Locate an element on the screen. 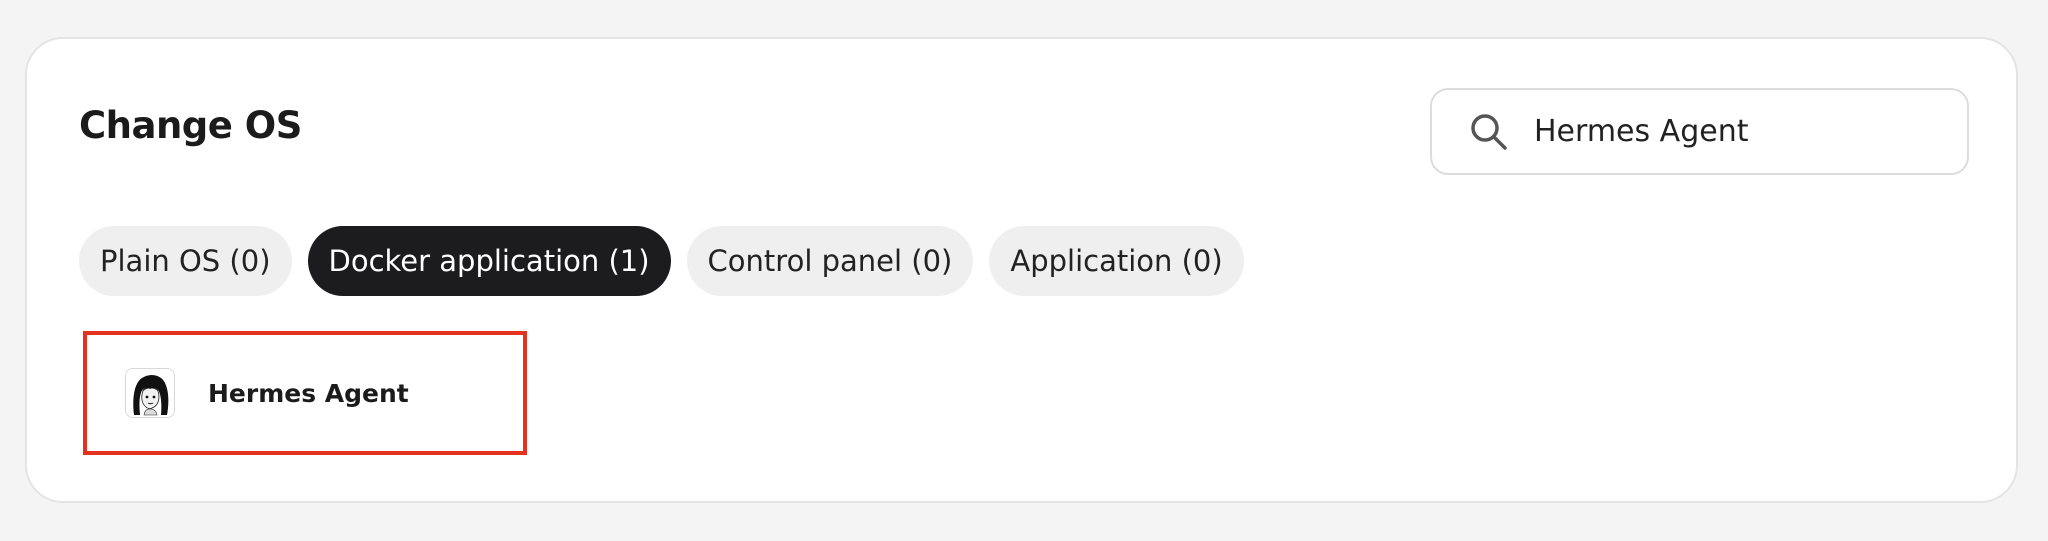 This screenshot has height=541, width=2048. hermes-agent-logo-icon is located at coordinates (150, 393).